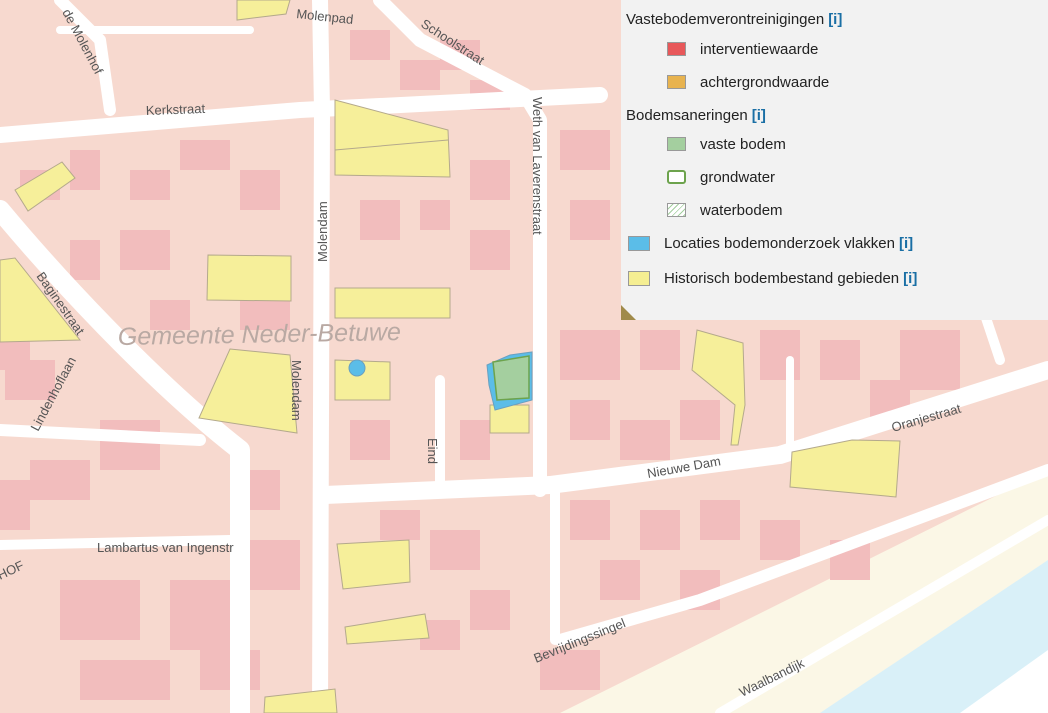  Describe the element at coordinates (759, 49) in the screenshot. I see `legend-item-label: interventiewaarde` at that location.